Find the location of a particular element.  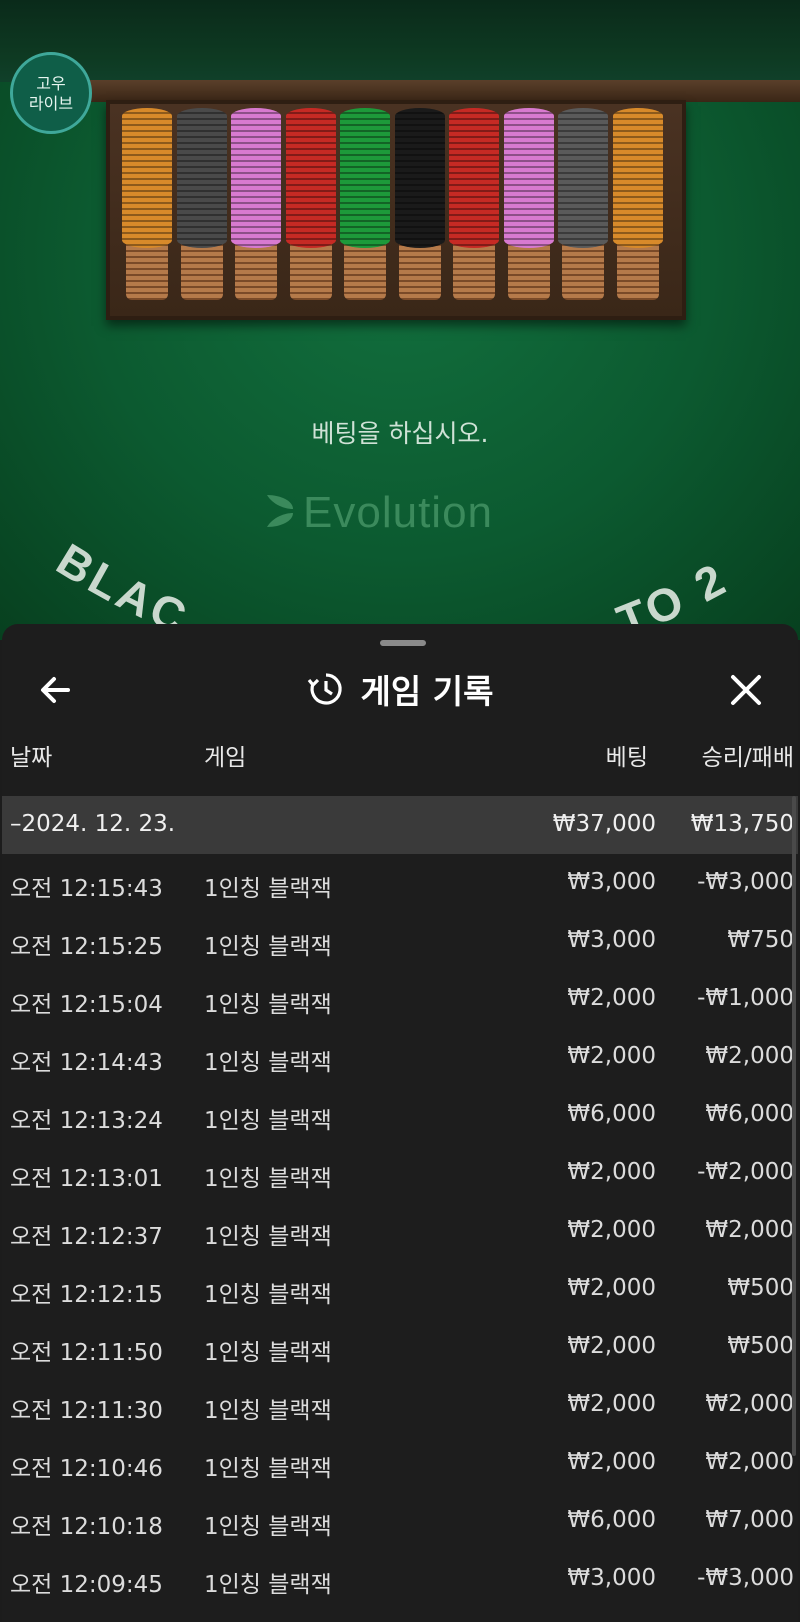

sheet-title: 게임 기록 is located at coordinates (427, 691).